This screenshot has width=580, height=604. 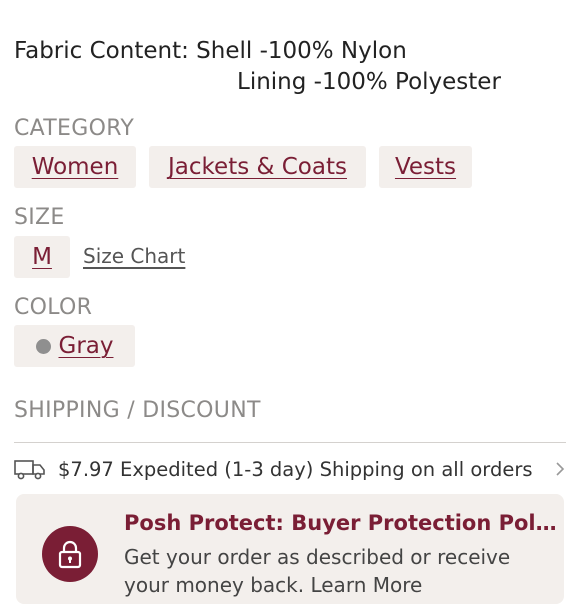 I want to click on shipping-label: SHIPPING / DISCOUNT, so click(x=137, y=410).